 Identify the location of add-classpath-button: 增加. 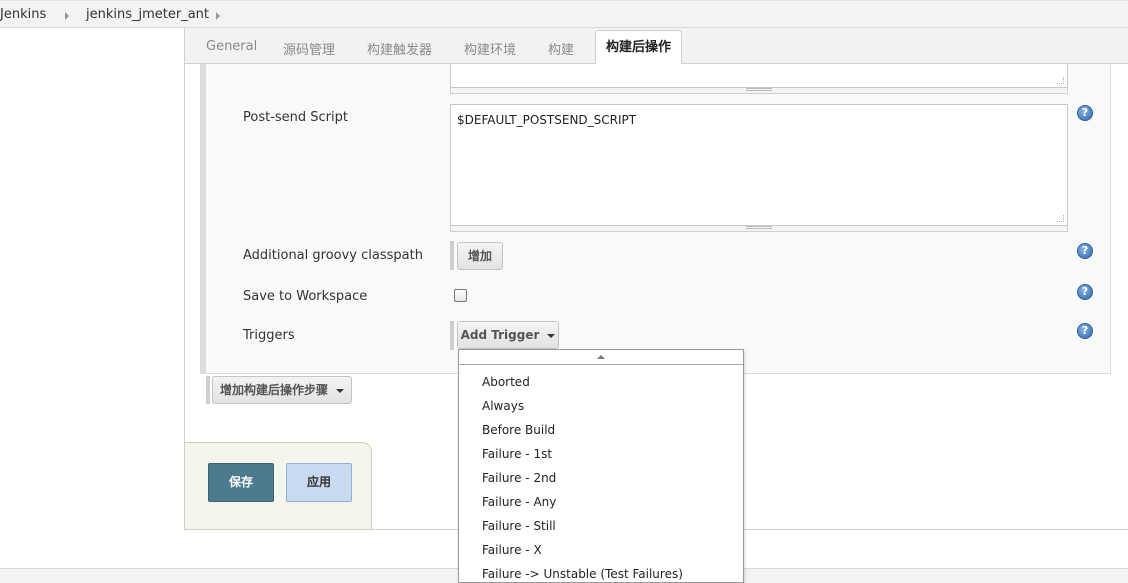
(480, 256).